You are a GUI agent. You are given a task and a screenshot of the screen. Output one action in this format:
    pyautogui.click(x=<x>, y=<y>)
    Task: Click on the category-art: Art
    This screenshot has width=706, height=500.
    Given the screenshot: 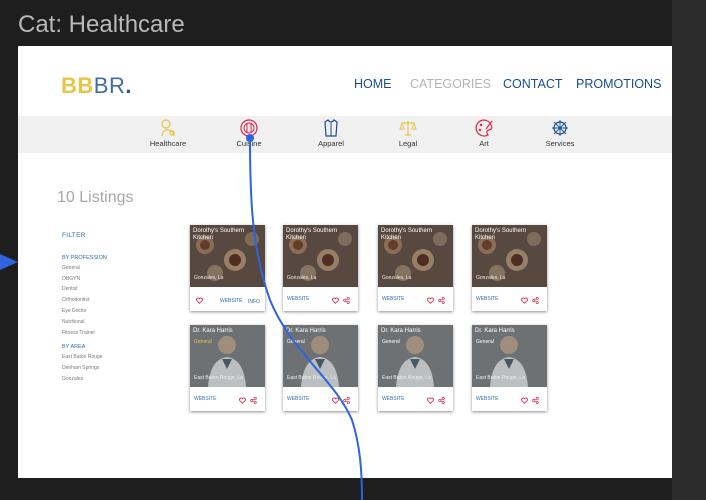 What is the action you would take?
    pyautogui.click(x=484, y=133)
    